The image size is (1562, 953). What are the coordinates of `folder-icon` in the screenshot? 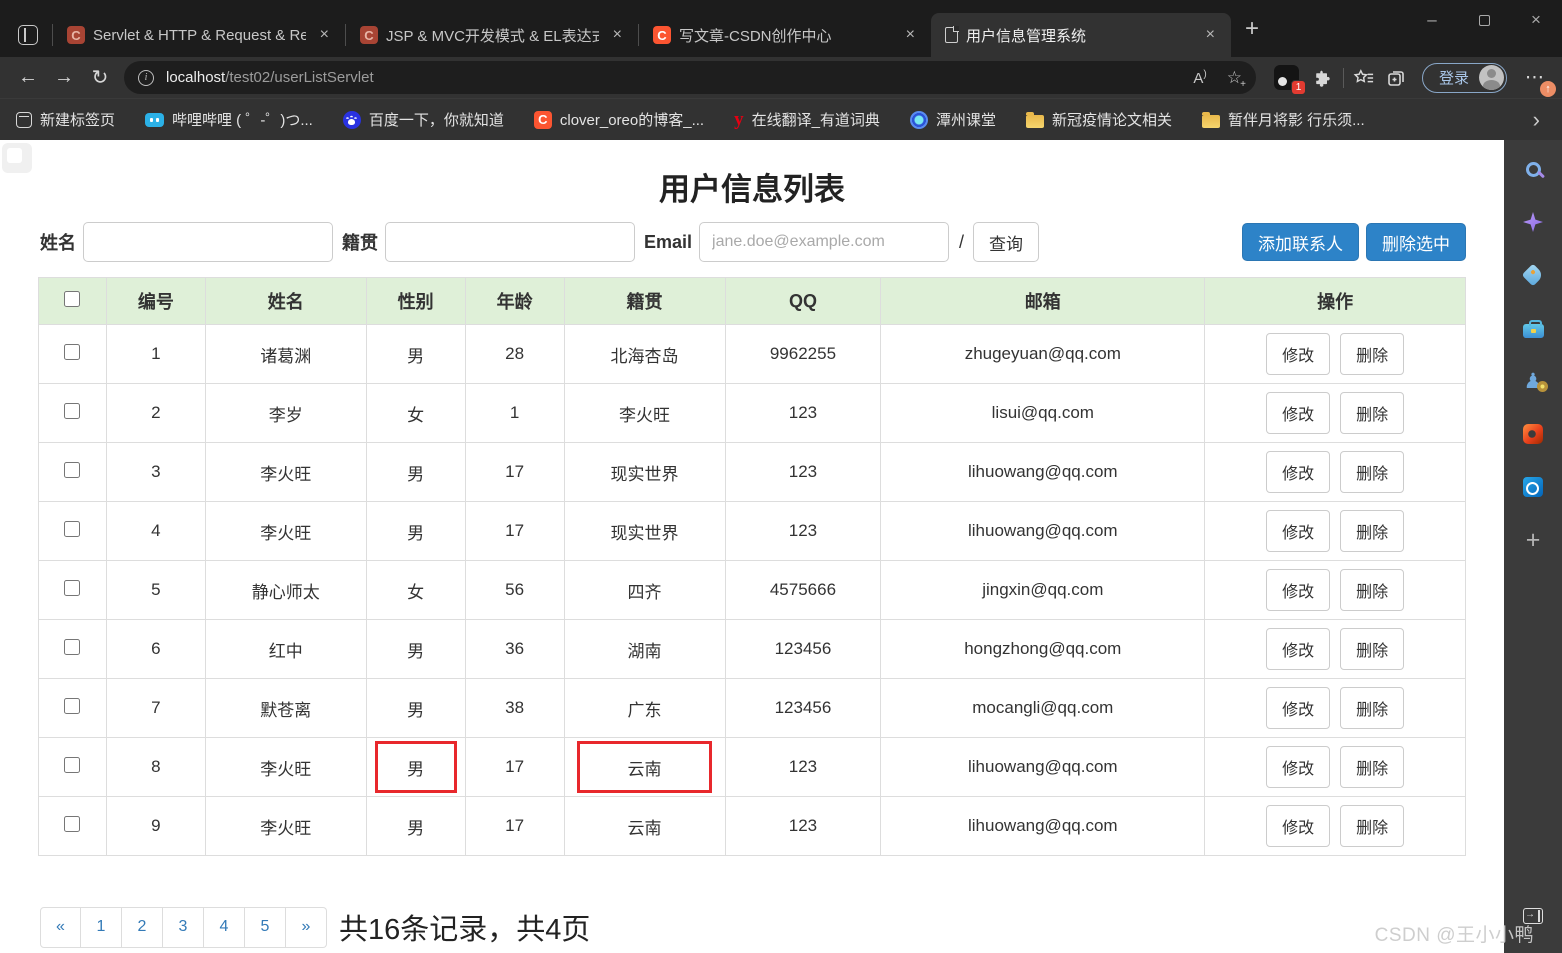 It's located at (1034, 119).